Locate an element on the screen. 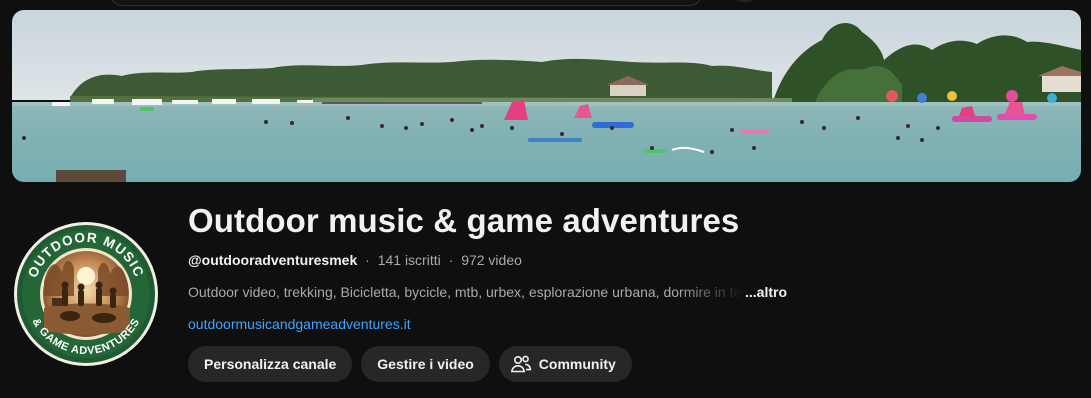 The height and width of the screenshot is (398, 1091). avatar-logo: OUTDOOR MUSIC & GAME ADVENTURES is located at coordinates (86, 294).